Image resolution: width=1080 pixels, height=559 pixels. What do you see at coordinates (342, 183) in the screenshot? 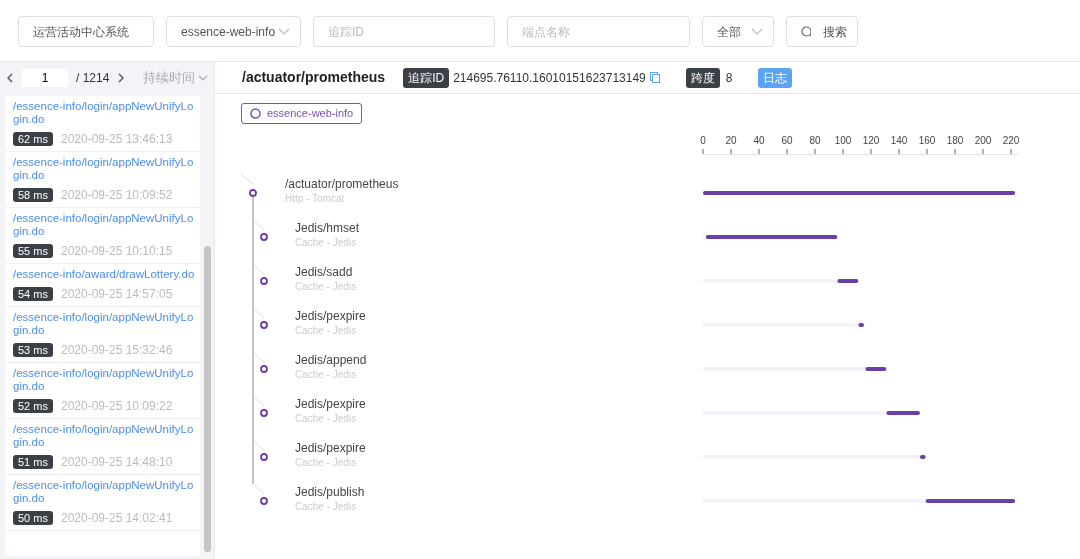
I see `span-name: /actuator/prometheus` at bounding box center [342, 183].